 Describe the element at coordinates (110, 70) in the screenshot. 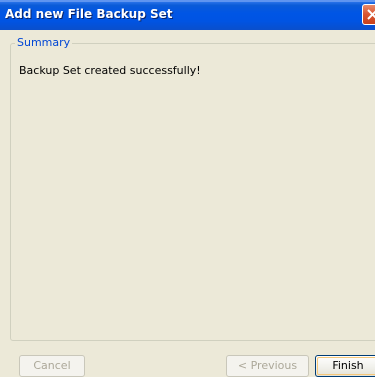

I see `summary-message: Backup Set created successfully!` at that location.